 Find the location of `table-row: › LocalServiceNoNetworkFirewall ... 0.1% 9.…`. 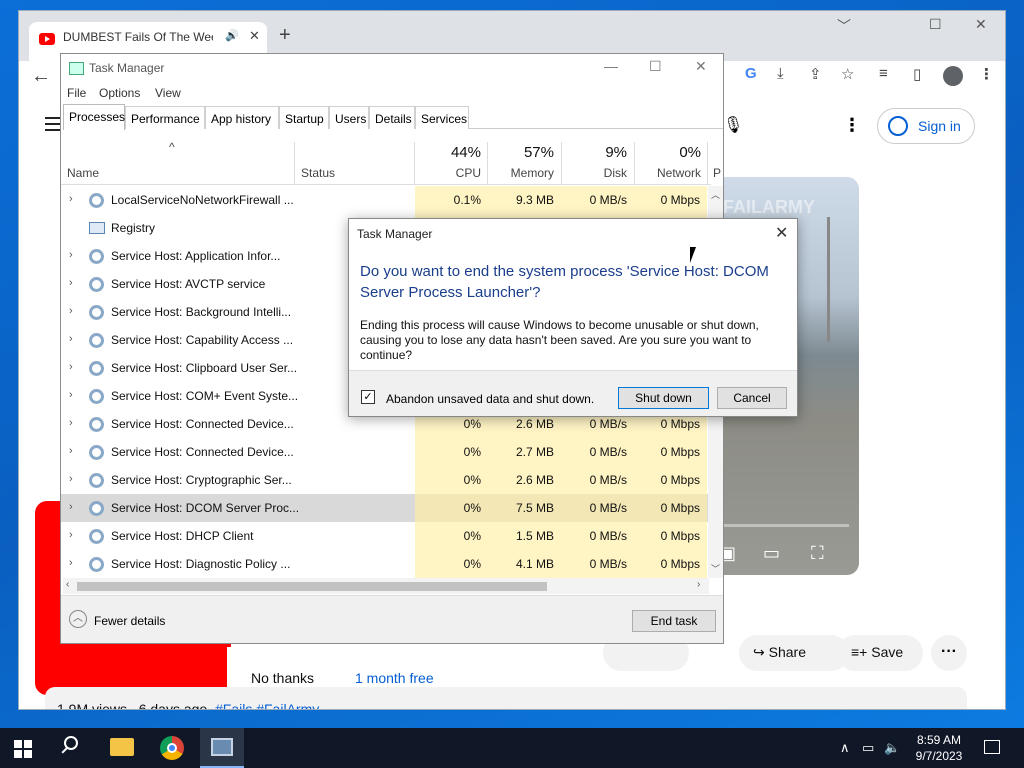

table-row: › LocalServiceNoNetworkFirewall ... 0.1% 9.… is located at coordinates (384, 200).